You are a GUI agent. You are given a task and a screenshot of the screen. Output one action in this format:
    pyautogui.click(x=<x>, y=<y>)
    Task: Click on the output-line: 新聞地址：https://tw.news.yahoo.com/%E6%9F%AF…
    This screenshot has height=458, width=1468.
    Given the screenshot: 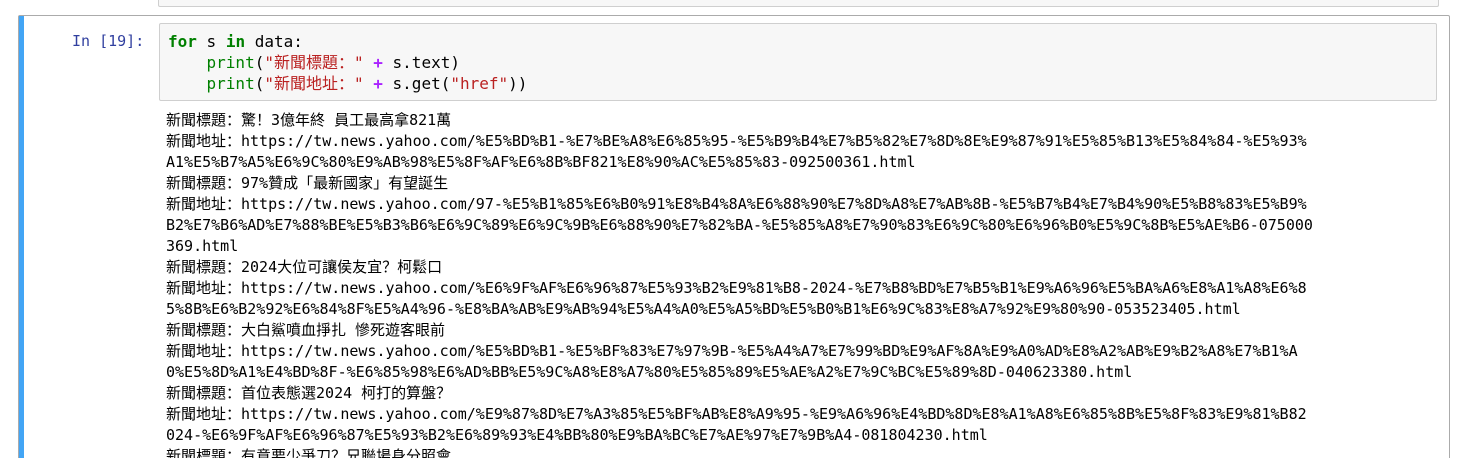 What is the action you would take?
    pyautogui.click(x=736, y=288)
    